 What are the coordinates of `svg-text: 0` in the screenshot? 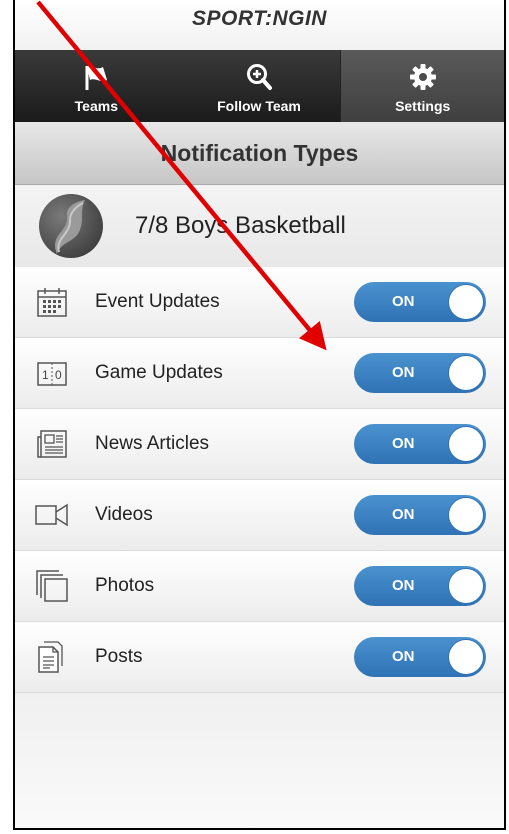 It's located at (58, 375).